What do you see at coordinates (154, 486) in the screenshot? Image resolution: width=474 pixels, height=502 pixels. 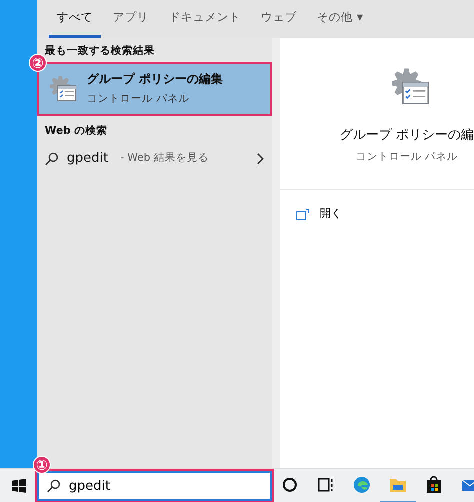 I see `search-field: gpedit` at bounding box center [154, 486].